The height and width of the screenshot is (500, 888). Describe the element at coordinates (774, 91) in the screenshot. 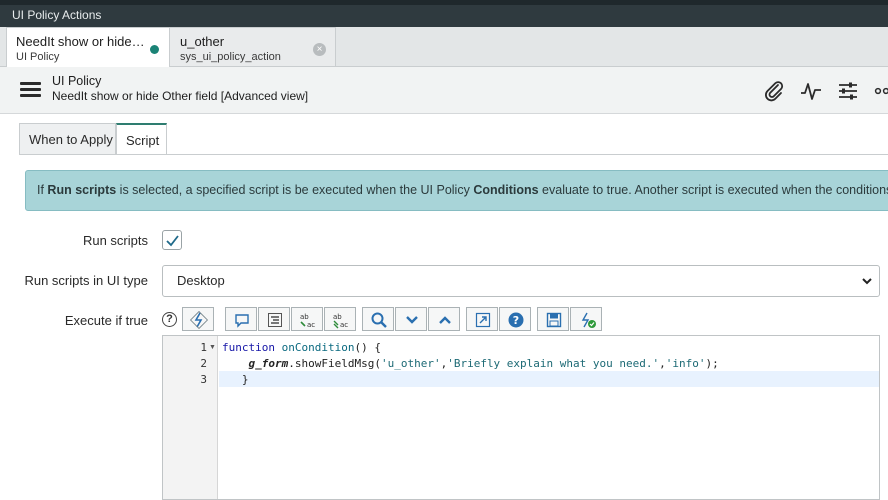

I see `paperclip-icon` at that location.